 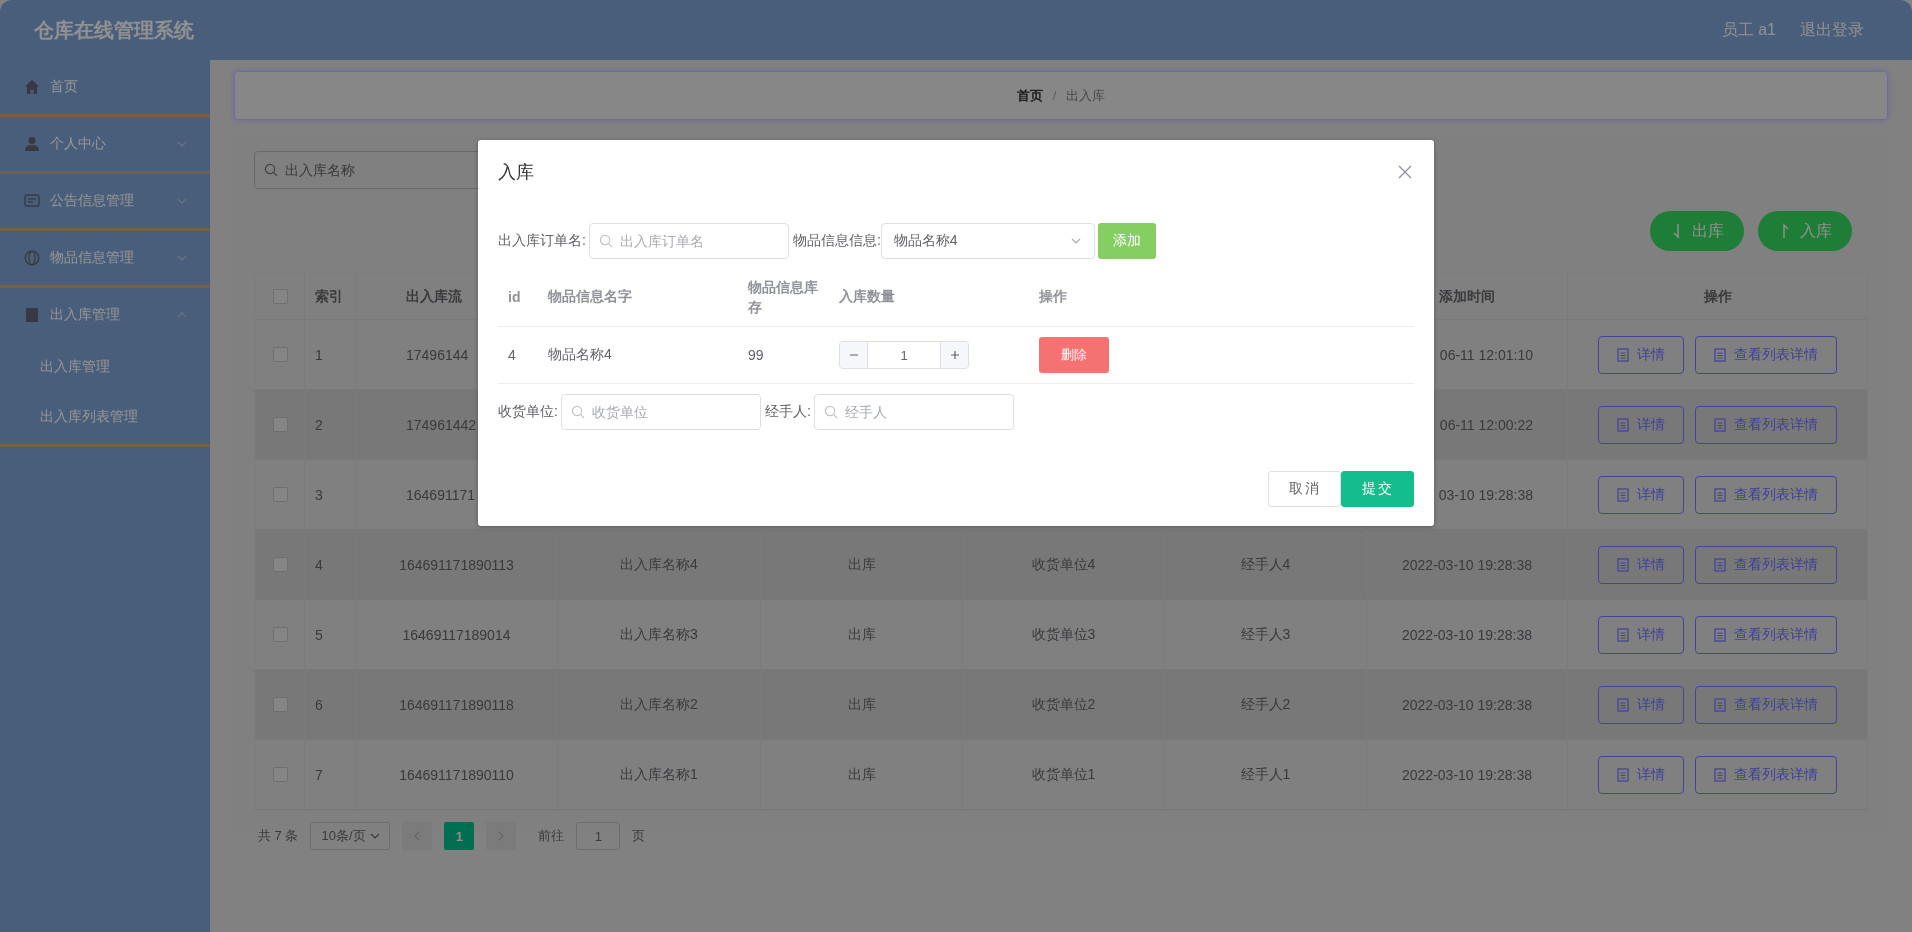 I want to click on menu-item: 个人中心, so click(x=105, y=144).